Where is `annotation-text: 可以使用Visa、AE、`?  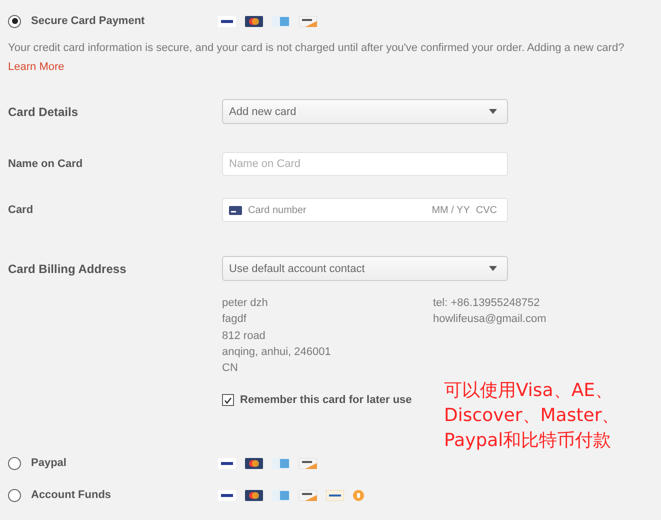
annotation-text: 可以使用Visa、AE、 is located at coordinates (529, 391).